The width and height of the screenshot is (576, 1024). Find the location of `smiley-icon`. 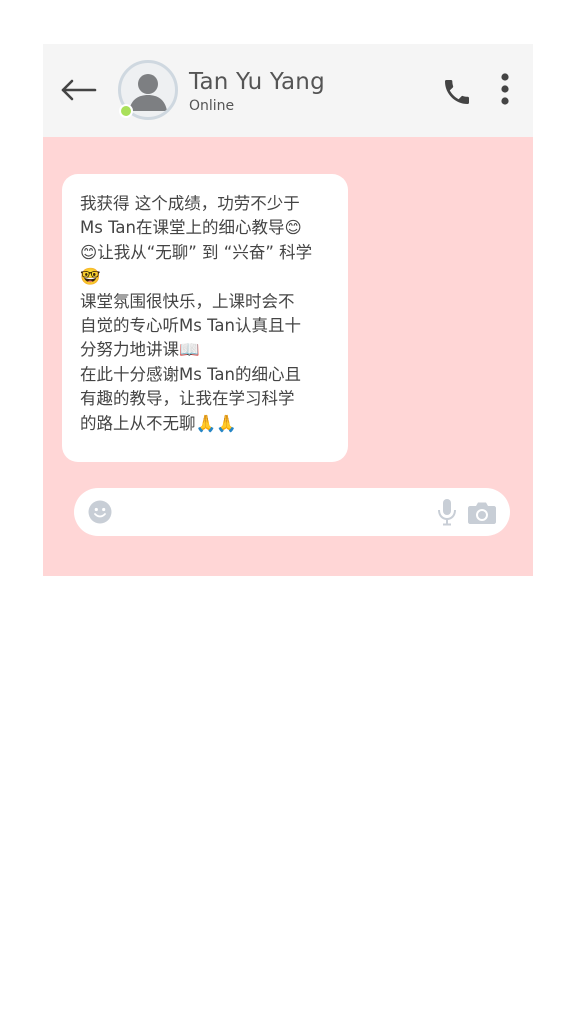

smiley-icon is located at coordinates (100, 512).